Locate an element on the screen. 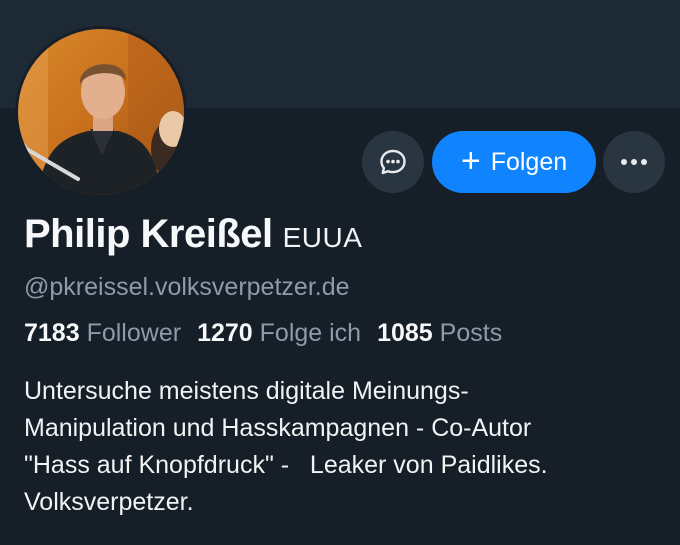 The height and width of the screenshot is (545, 680). profile-name-row: Philip Kreißel EUUA is located at coordinates (193, 234).